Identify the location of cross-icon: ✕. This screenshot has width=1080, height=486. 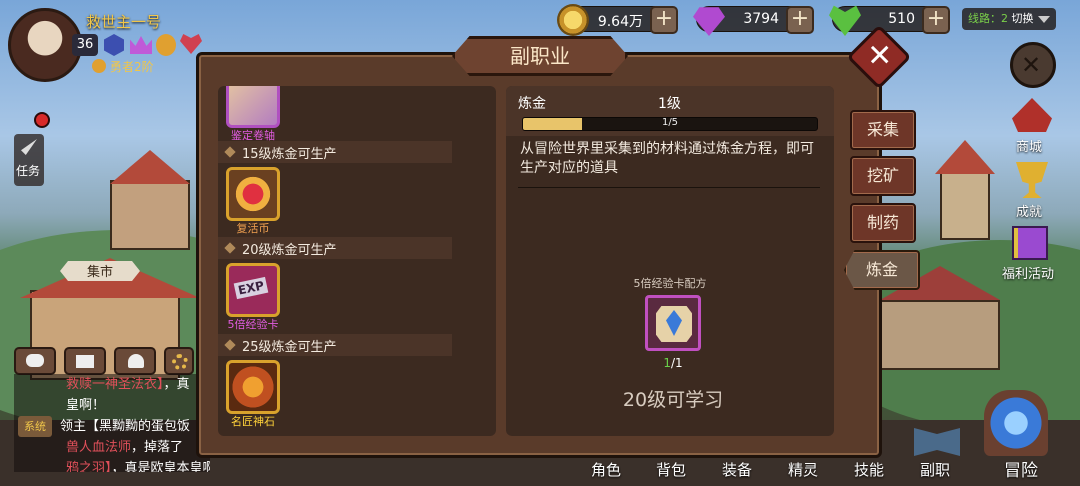
(1031, 65).